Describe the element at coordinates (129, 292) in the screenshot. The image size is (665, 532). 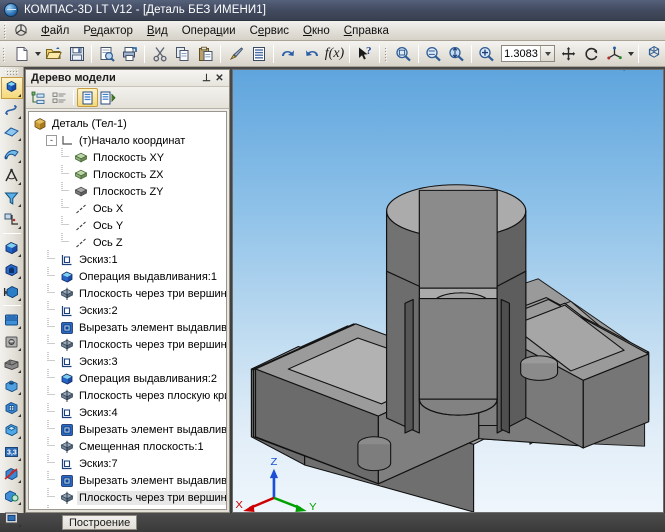
I see `tree-item: Плоскость через три вершины:1` at that location.